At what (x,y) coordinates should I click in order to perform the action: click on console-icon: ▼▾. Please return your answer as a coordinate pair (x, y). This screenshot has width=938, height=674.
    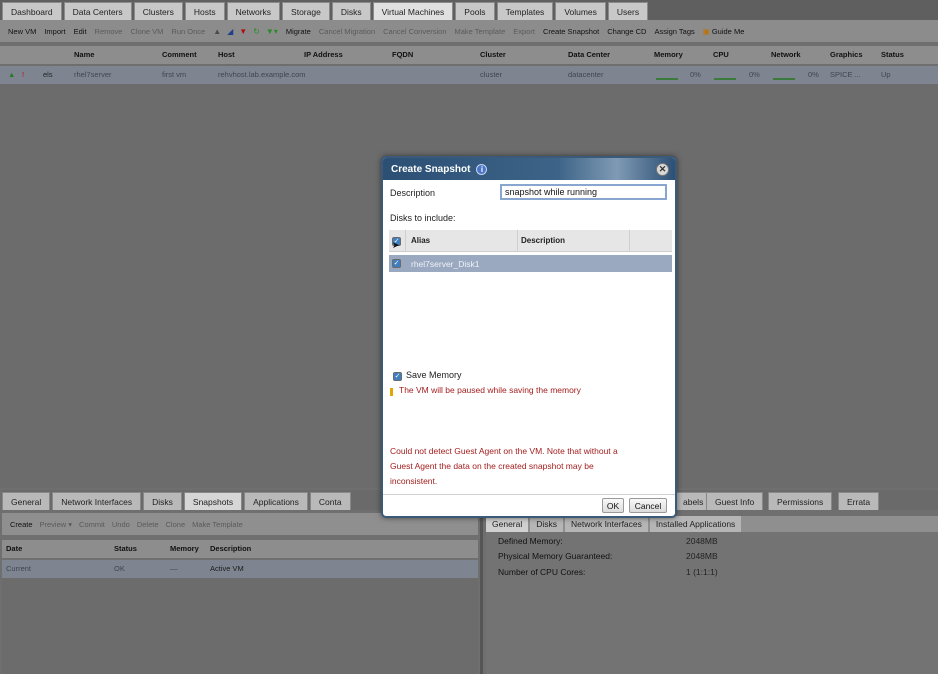
    Looking at the image, I should click on (272, 31).